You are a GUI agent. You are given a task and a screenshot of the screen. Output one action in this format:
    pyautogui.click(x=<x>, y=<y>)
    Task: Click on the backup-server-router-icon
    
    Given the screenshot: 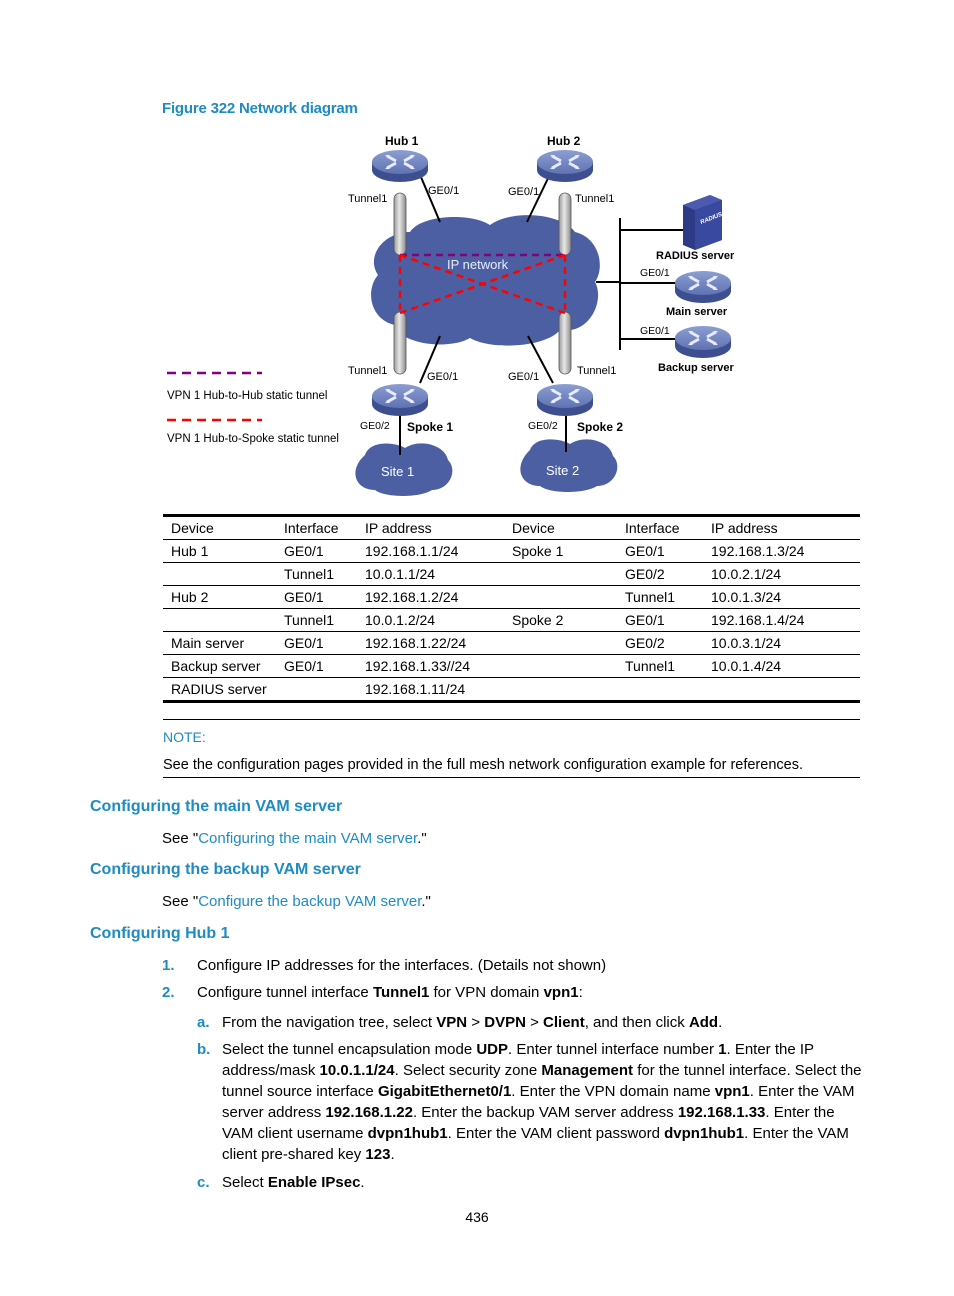 What is the action you would take?
    pyautogui.click(x=703, y=342)
    